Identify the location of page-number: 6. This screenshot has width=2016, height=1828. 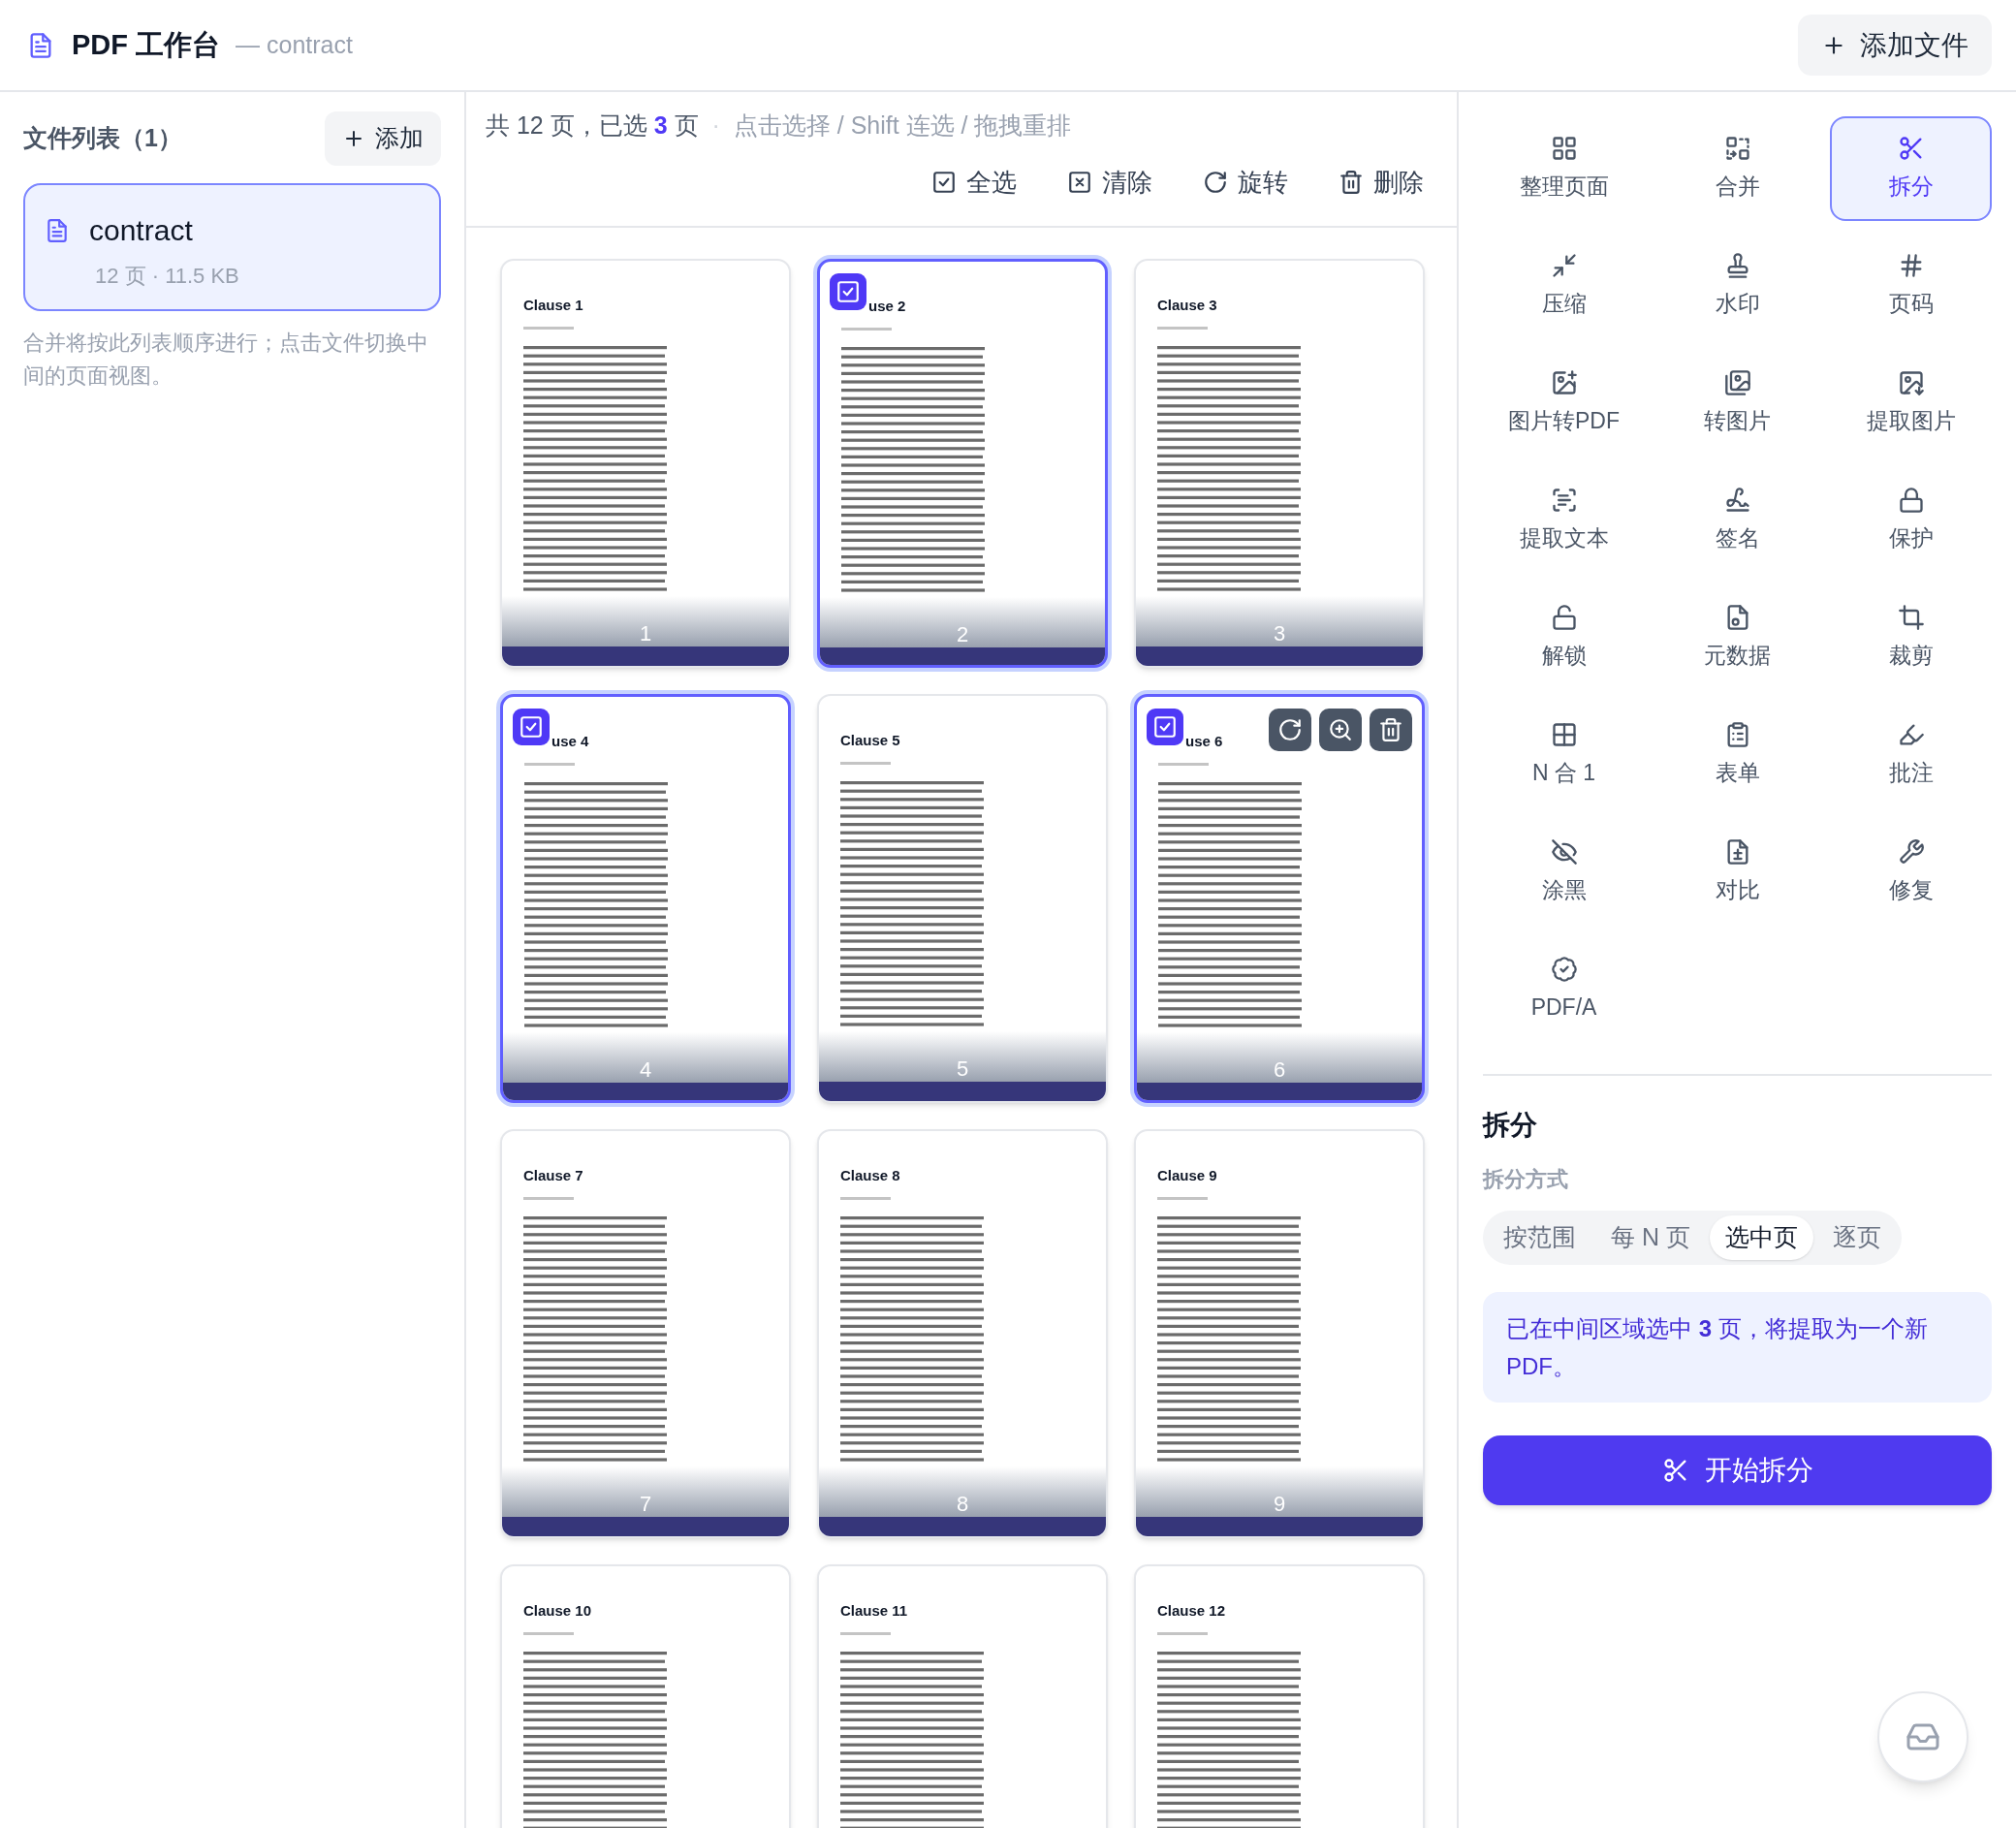
(1279, 1070).